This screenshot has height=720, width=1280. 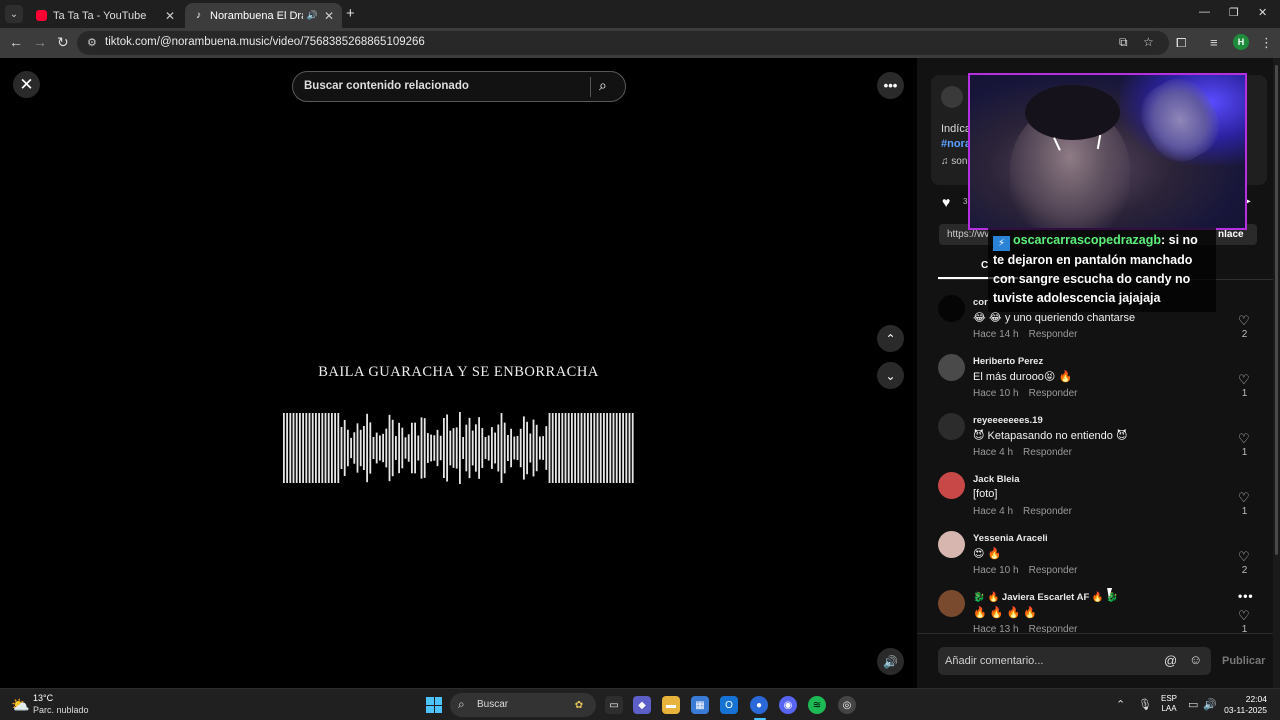 What do you see at coordinates (1045, 597) in the screenshot?
I see `comment-username: 🐉 🔥 Javiera Escarlet AF 🔥 🐉` at bounding box center [1045, 597].